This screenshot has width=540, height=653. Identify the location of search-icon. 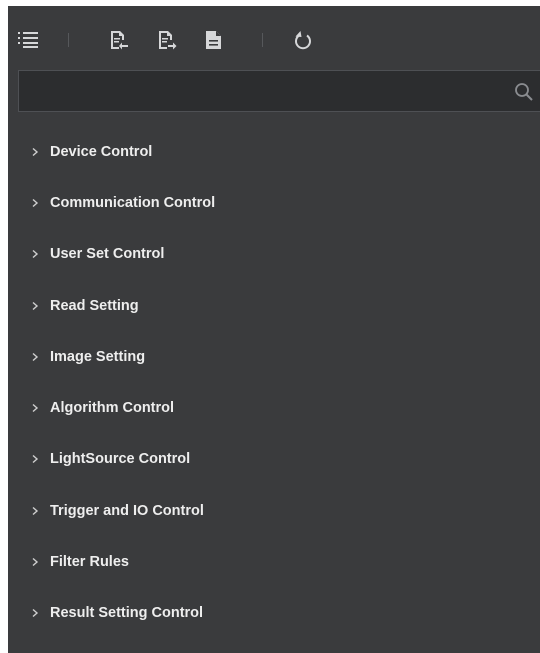
(524, 92).